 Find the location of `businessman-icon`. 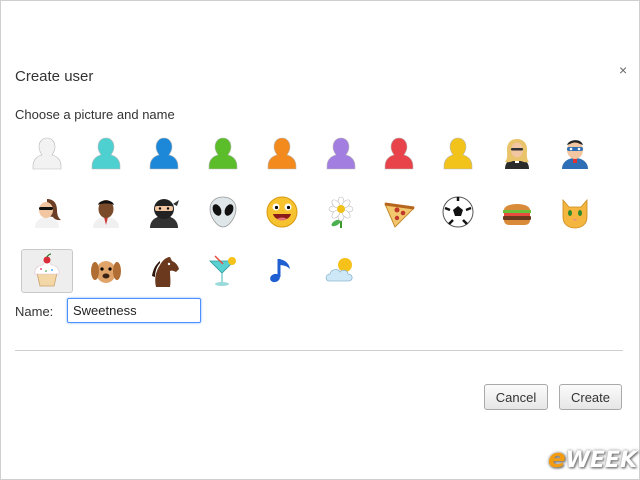

businessman-icon is located at coordinates (105, 214).